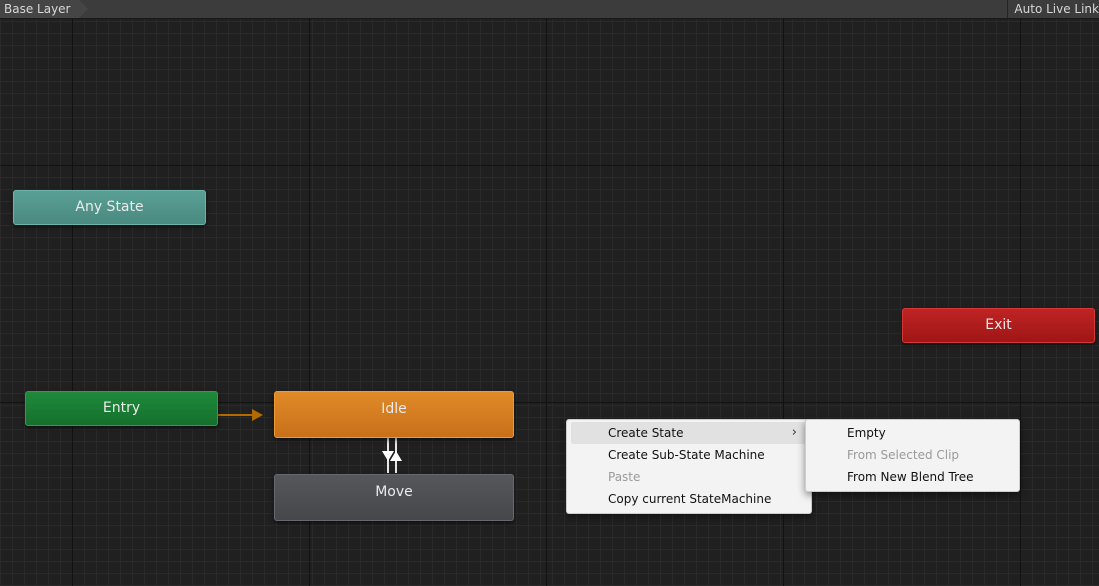  Describe the element at coordinates (903, 455) in the screenshot. I see `submenu-item-from-selected-clip: From Selected Clip` at that location.